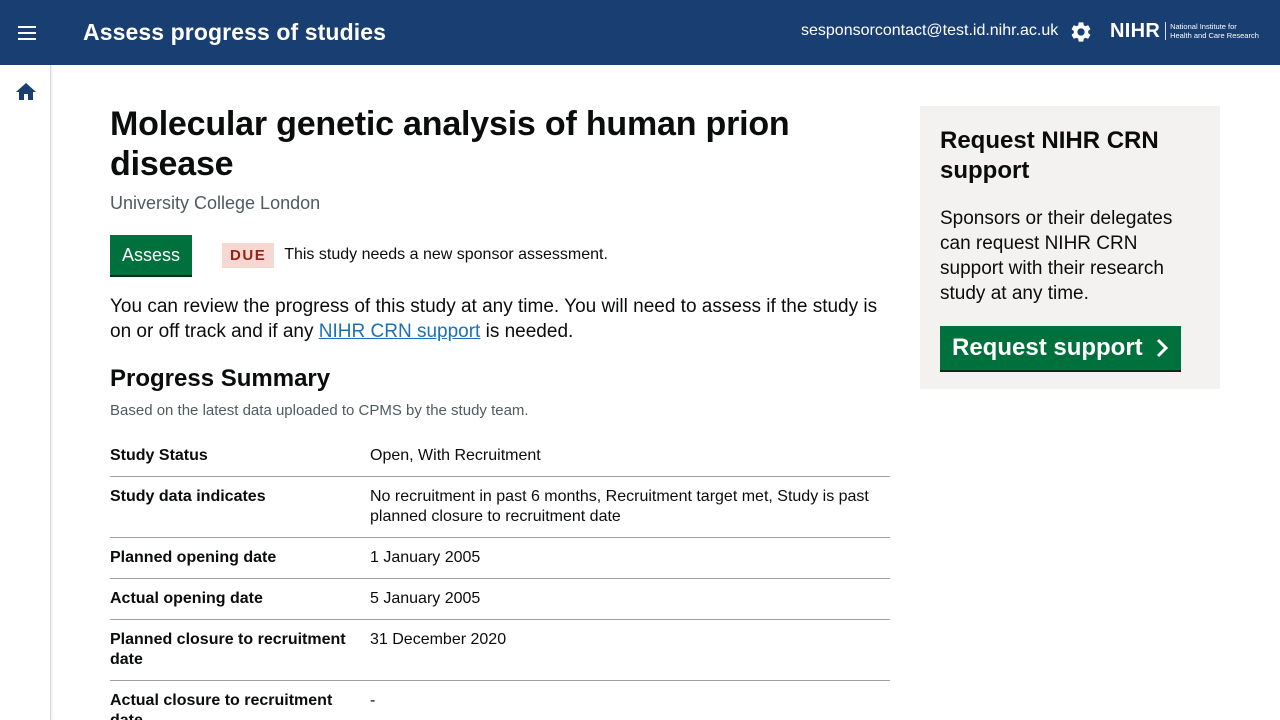 This screenshot has width=1280, height=720. Describe the element at coordinates (1135, 30) in the screenshot. I see `logo-word: NIHR` at that location.